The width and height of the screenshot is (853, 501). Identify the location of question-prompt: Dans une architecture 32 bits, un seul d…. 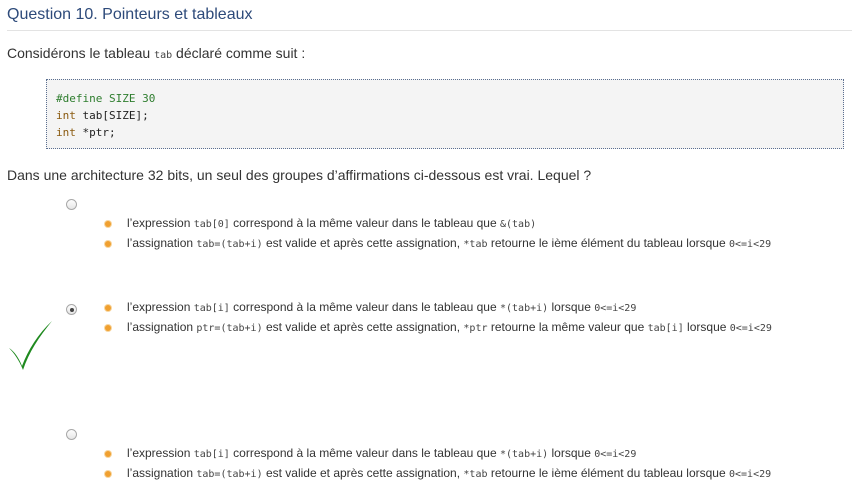
(299, 175).